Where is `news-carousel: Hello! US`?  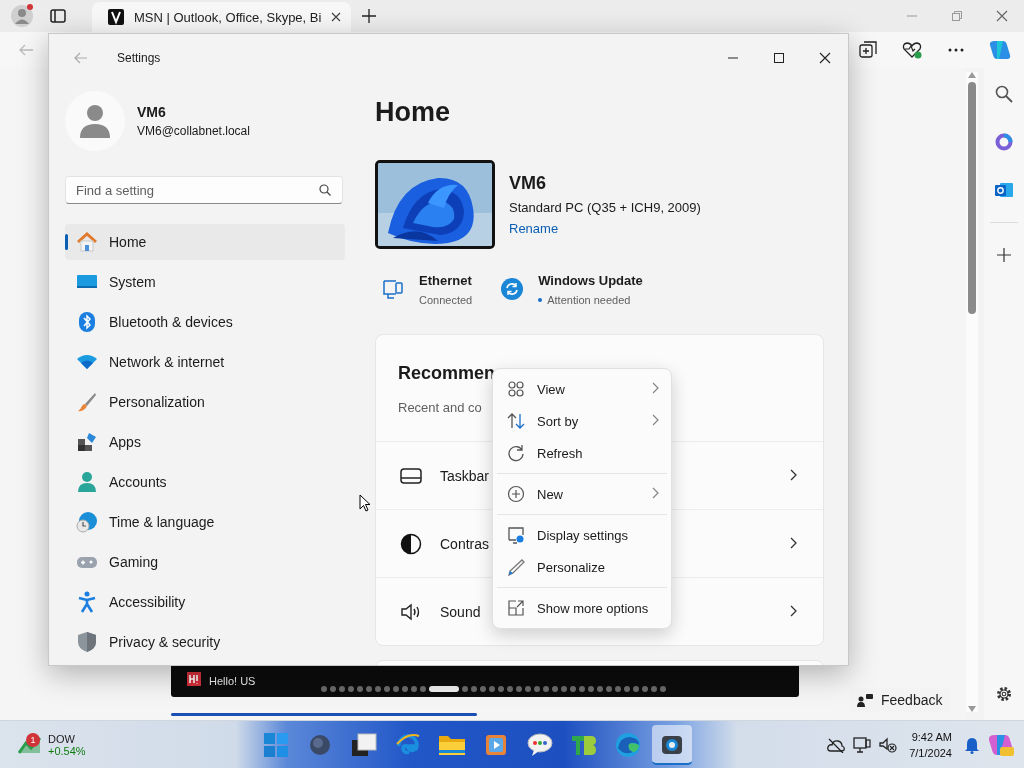 news-carousel: Hello! US is located at coordinates (485, 681).